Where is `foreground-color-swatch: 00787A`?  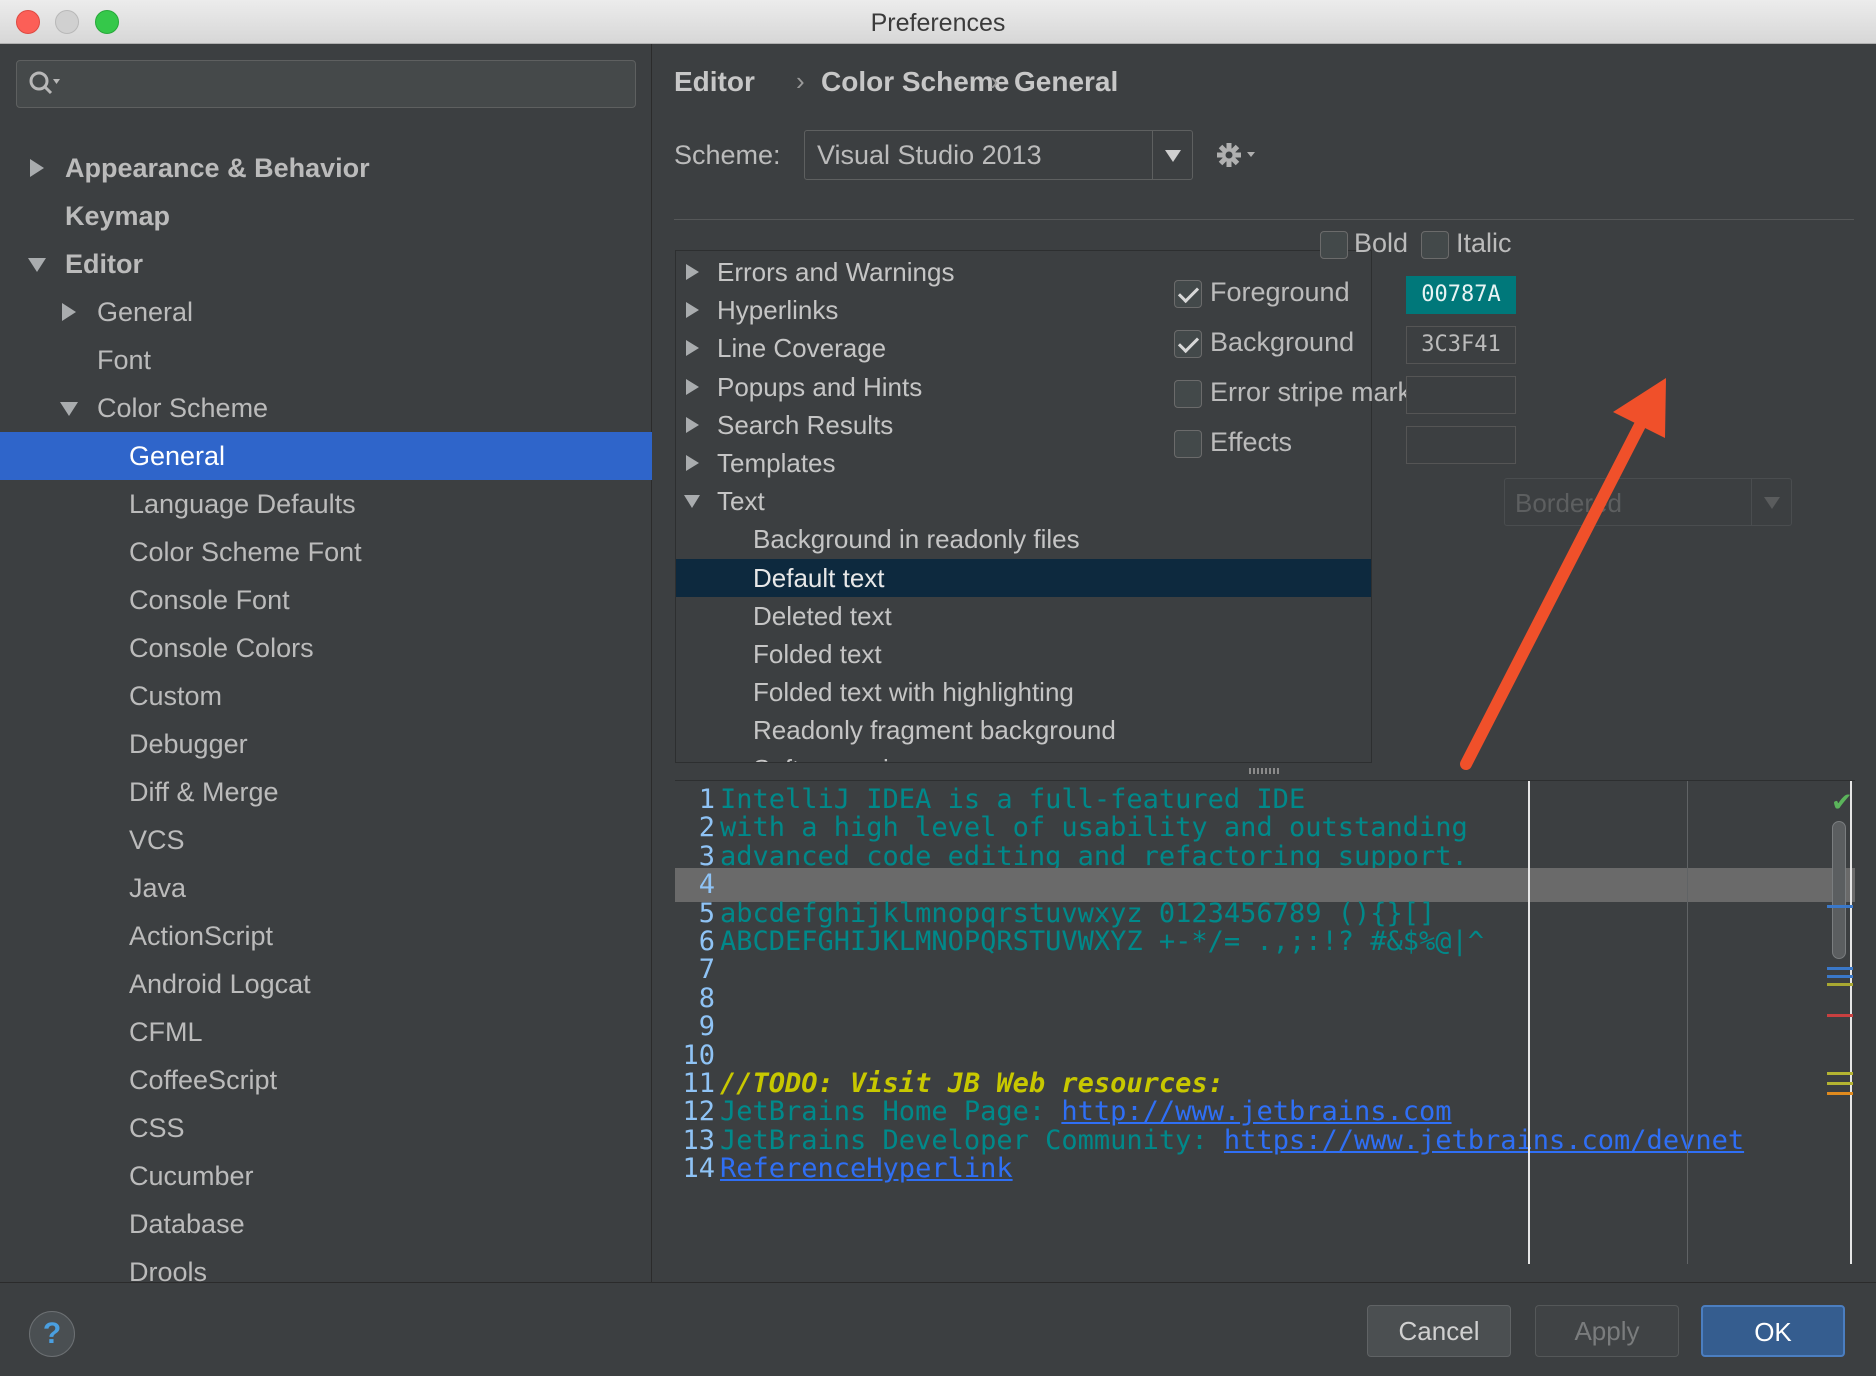
foreground-color-swatch: 00787A is located at coordinates (1461, 295).